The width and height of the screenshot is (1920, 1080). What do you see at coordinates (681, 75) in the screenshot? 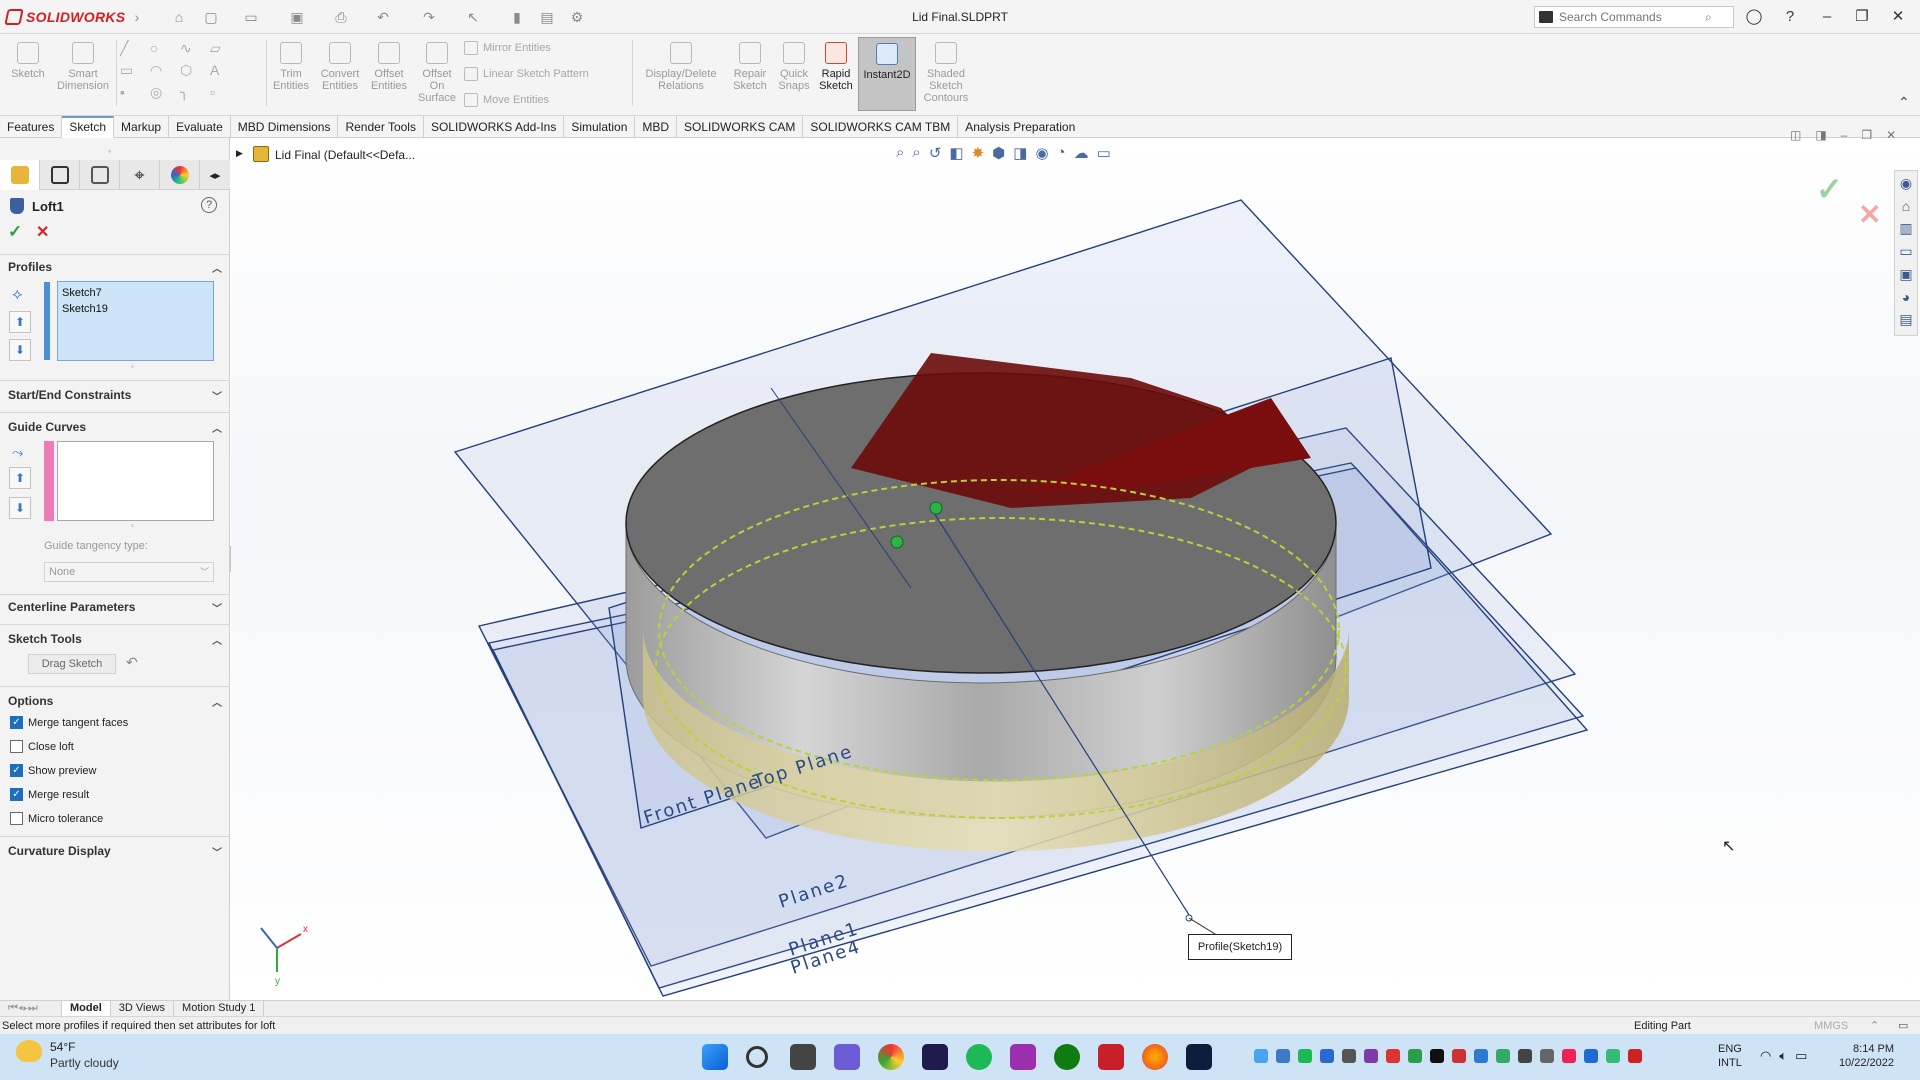
I see `display-delete-relations-button: Display/Delete Relations` at bounding box center [681, 75].